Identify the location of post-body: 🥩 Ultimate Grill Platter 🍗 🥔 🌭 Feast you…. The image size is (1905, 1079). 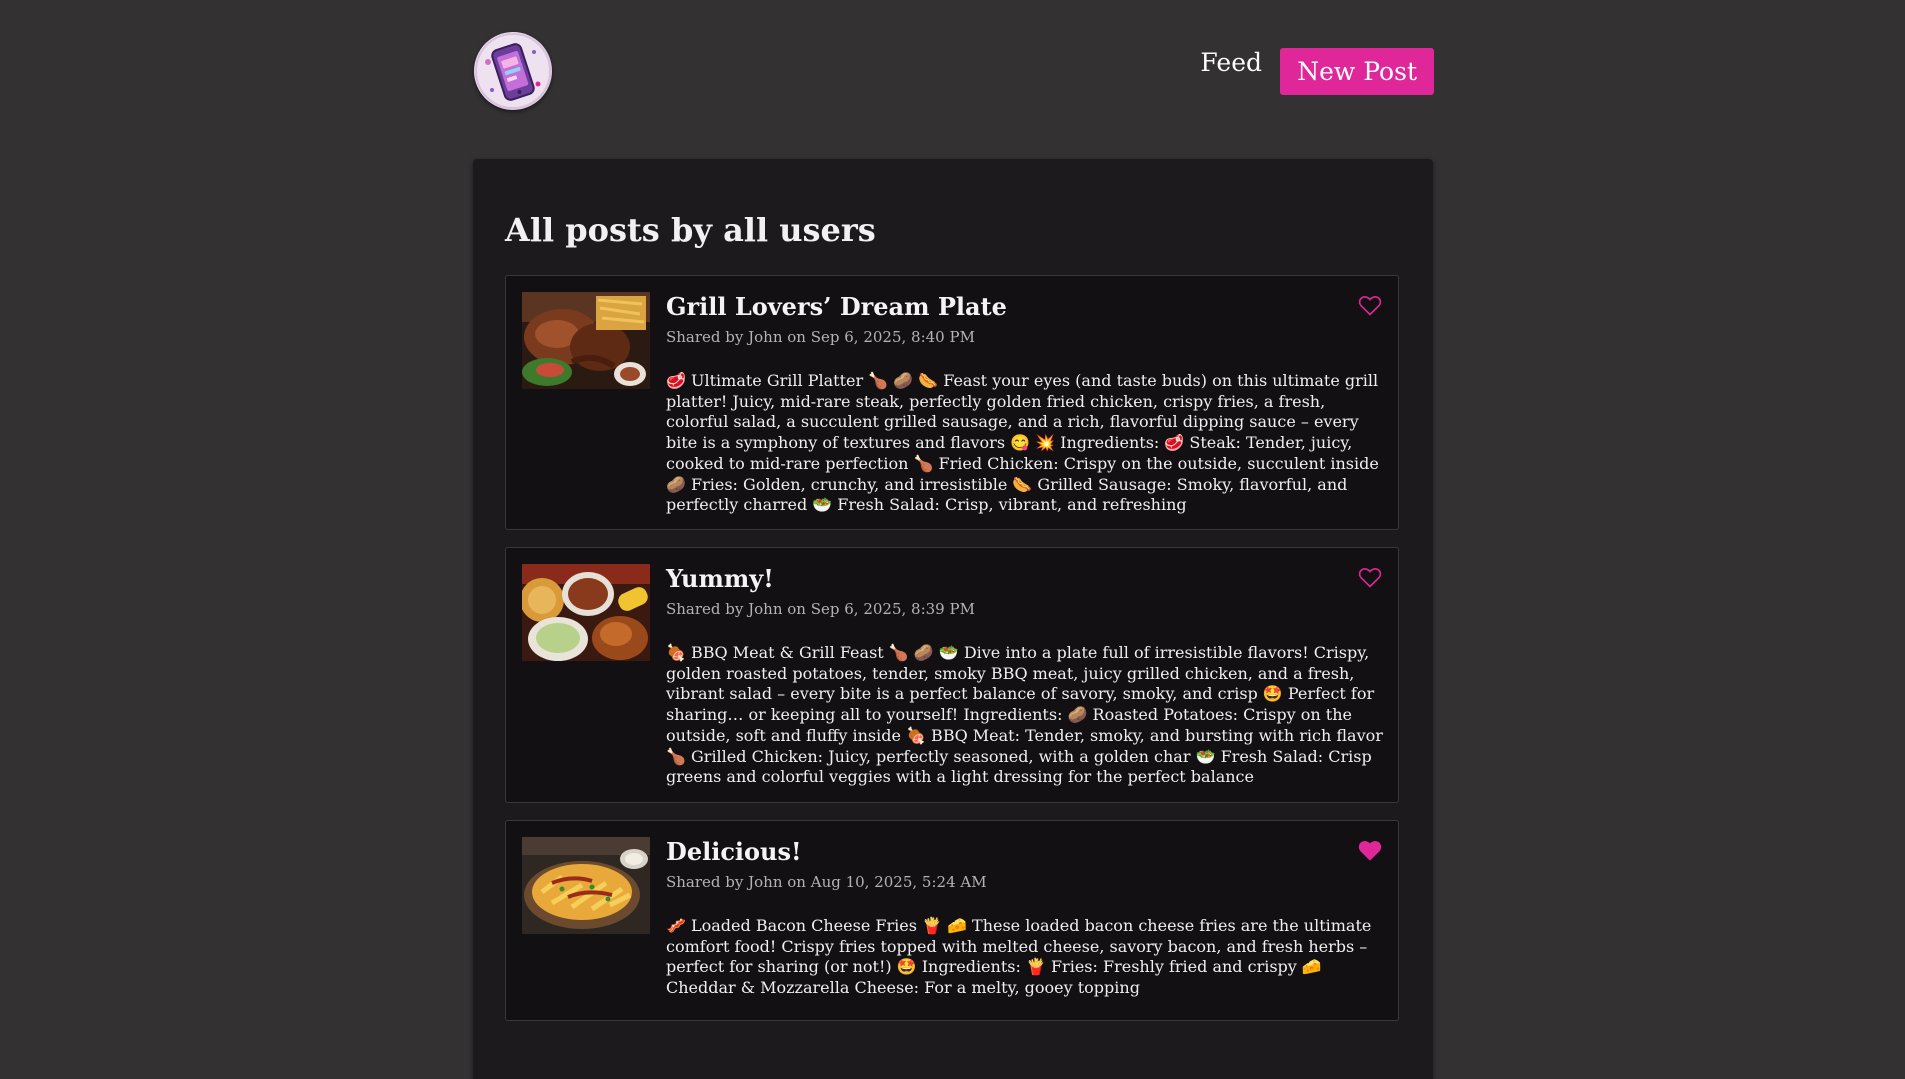
(1022, 443).